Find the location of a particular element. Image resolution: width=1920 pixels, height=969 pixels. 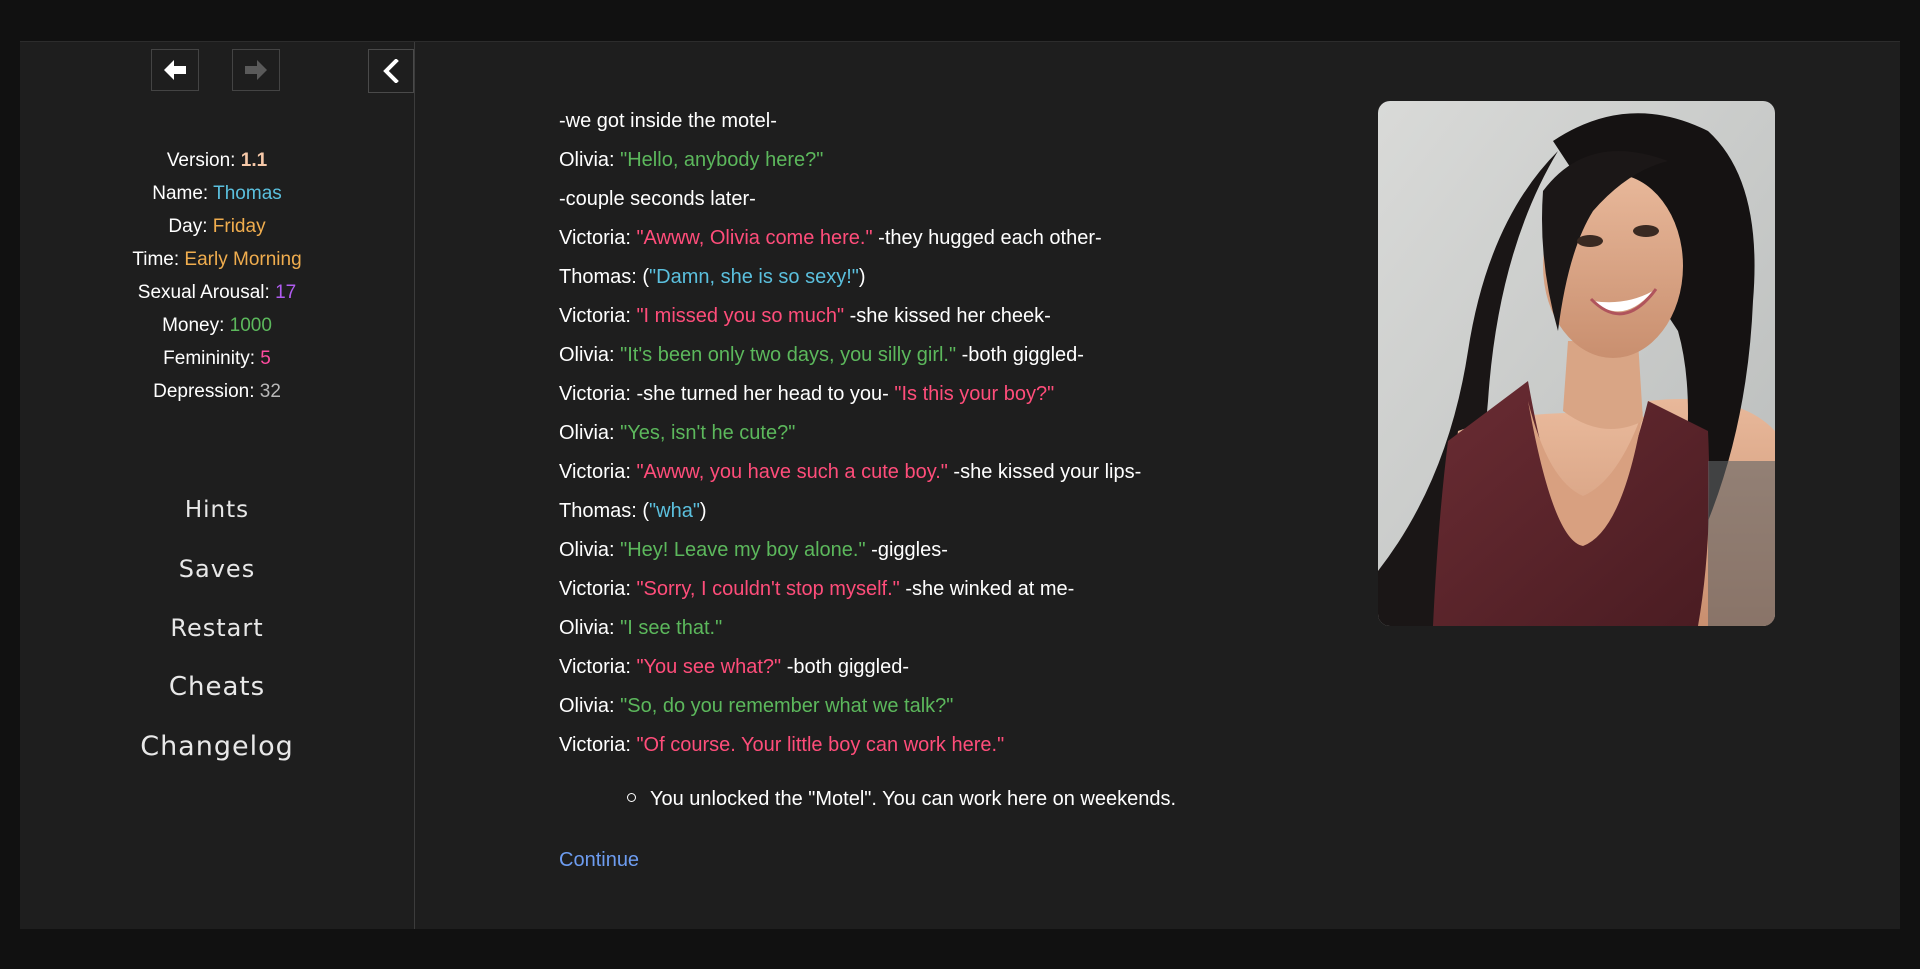

menu-restart: Restart is located at coordinates (217, 630).